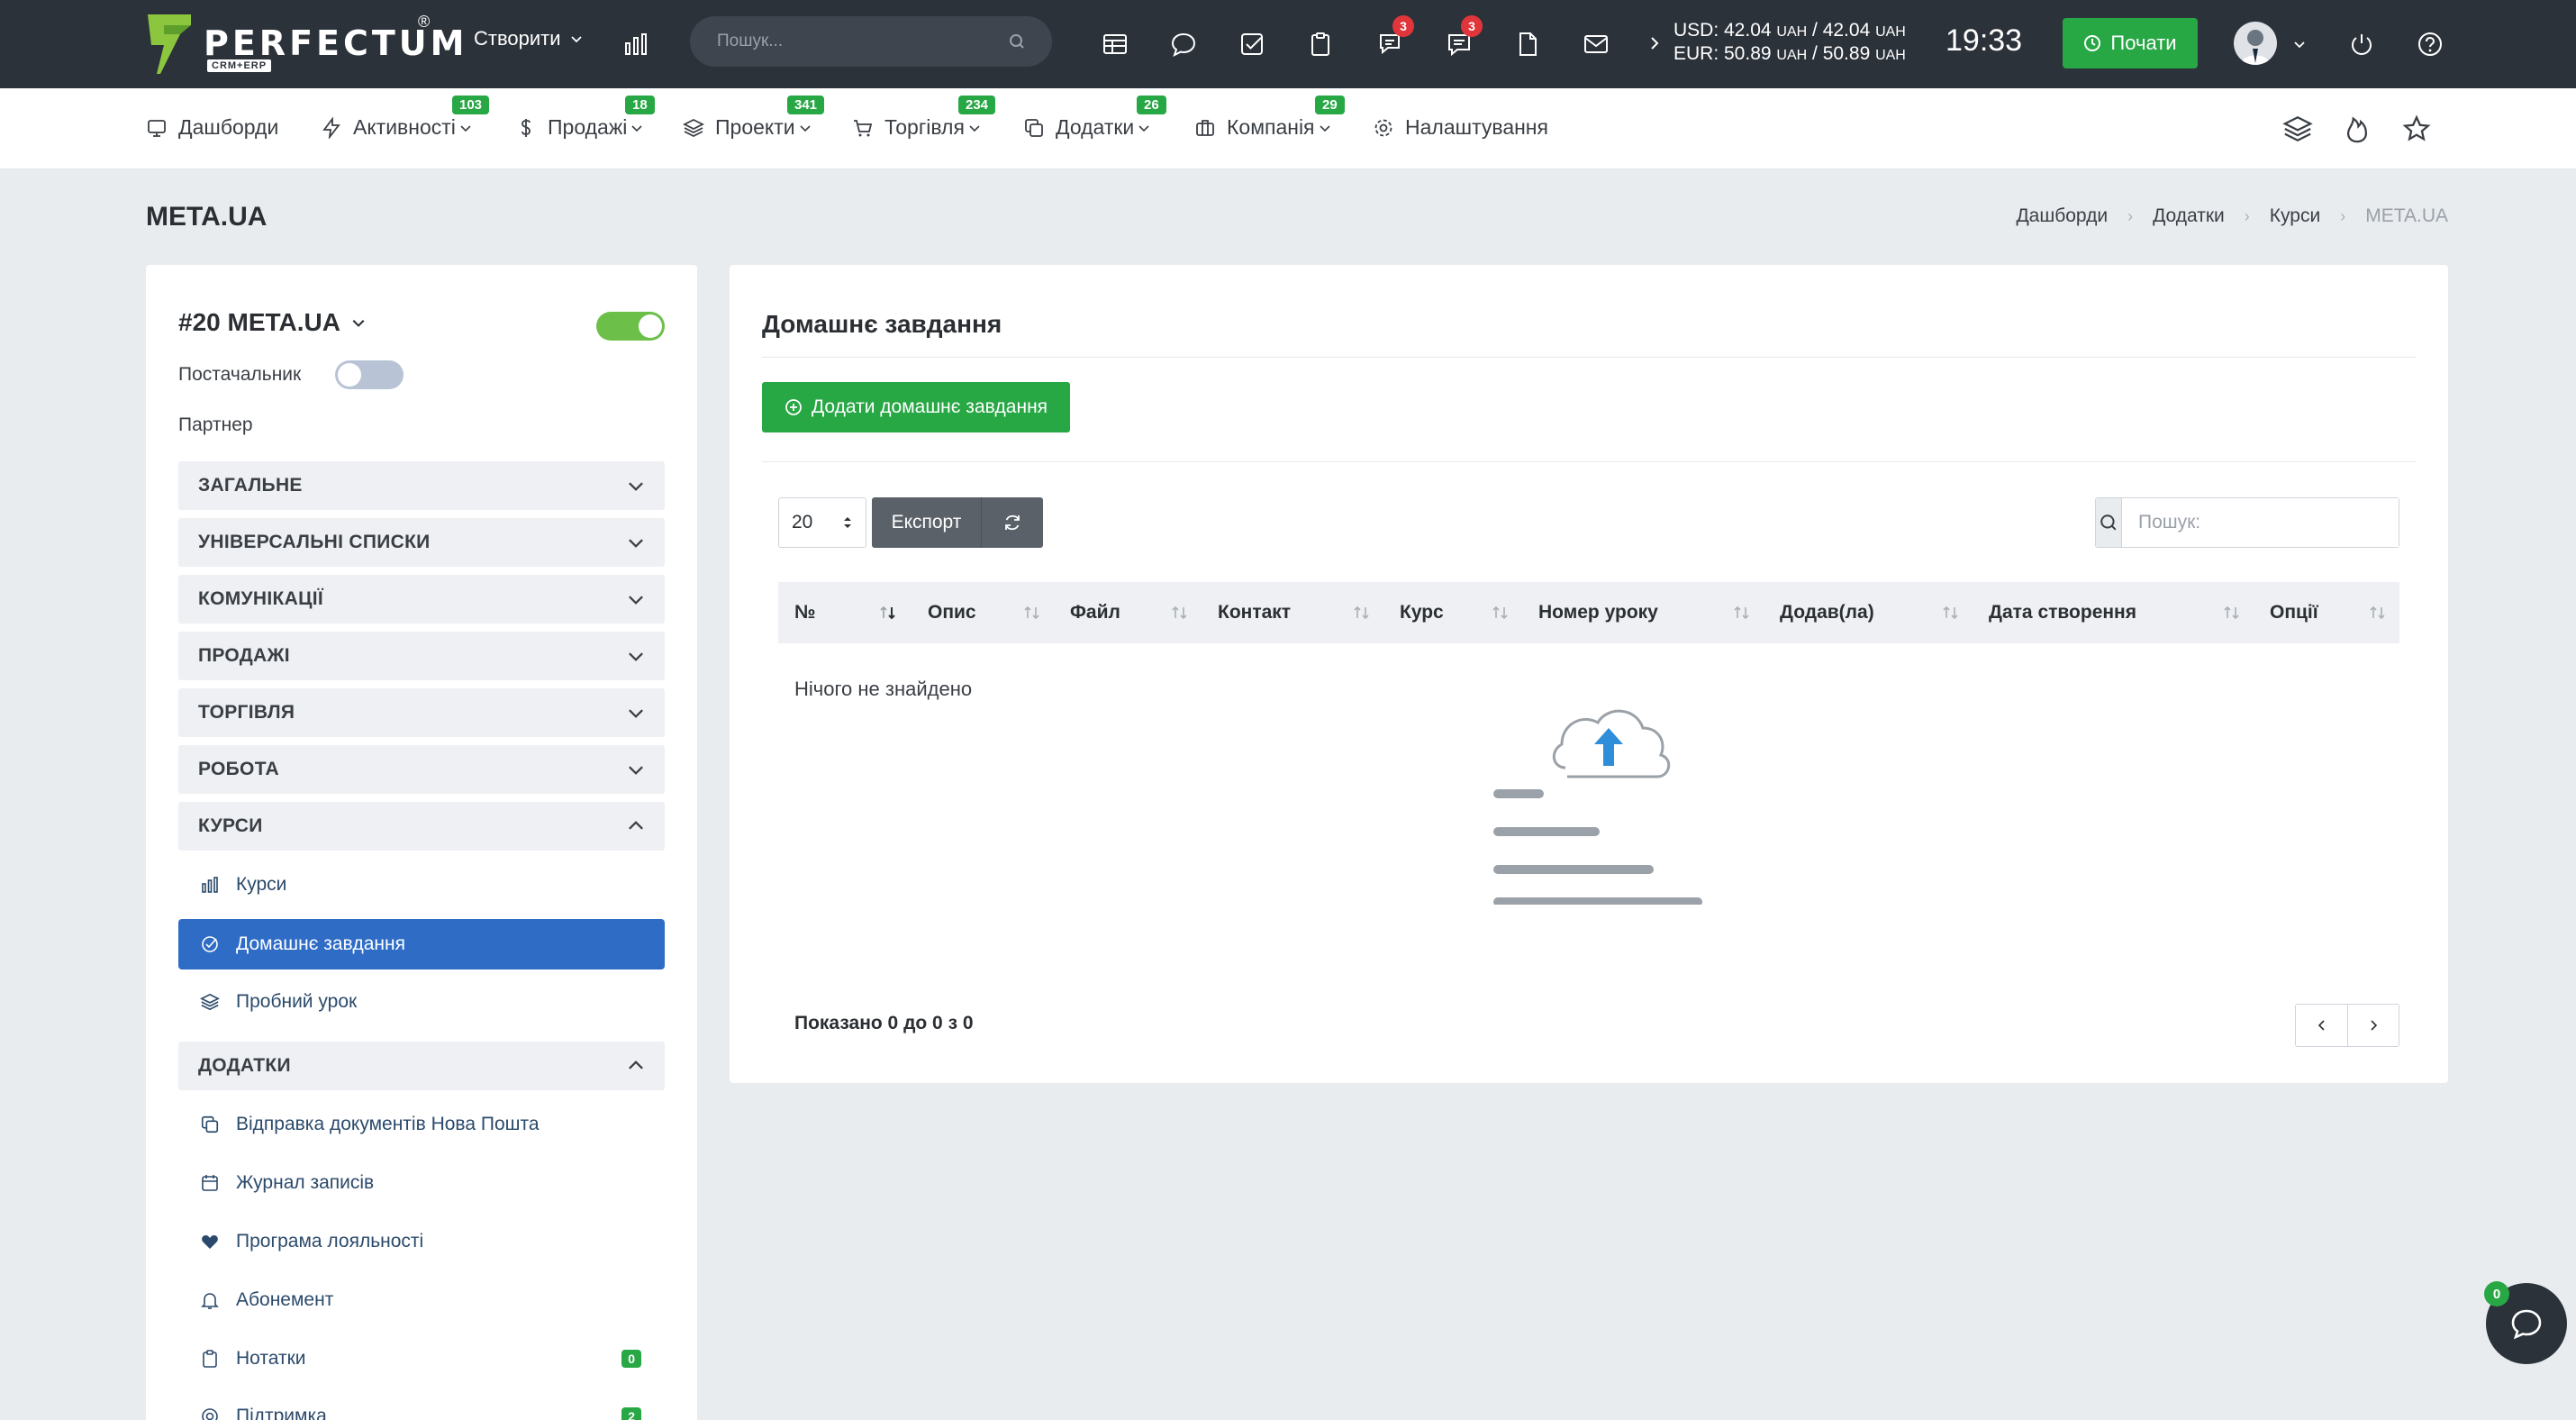 The image size is (2576, 1420). I want to click on star-icon, so click(2416, 129).